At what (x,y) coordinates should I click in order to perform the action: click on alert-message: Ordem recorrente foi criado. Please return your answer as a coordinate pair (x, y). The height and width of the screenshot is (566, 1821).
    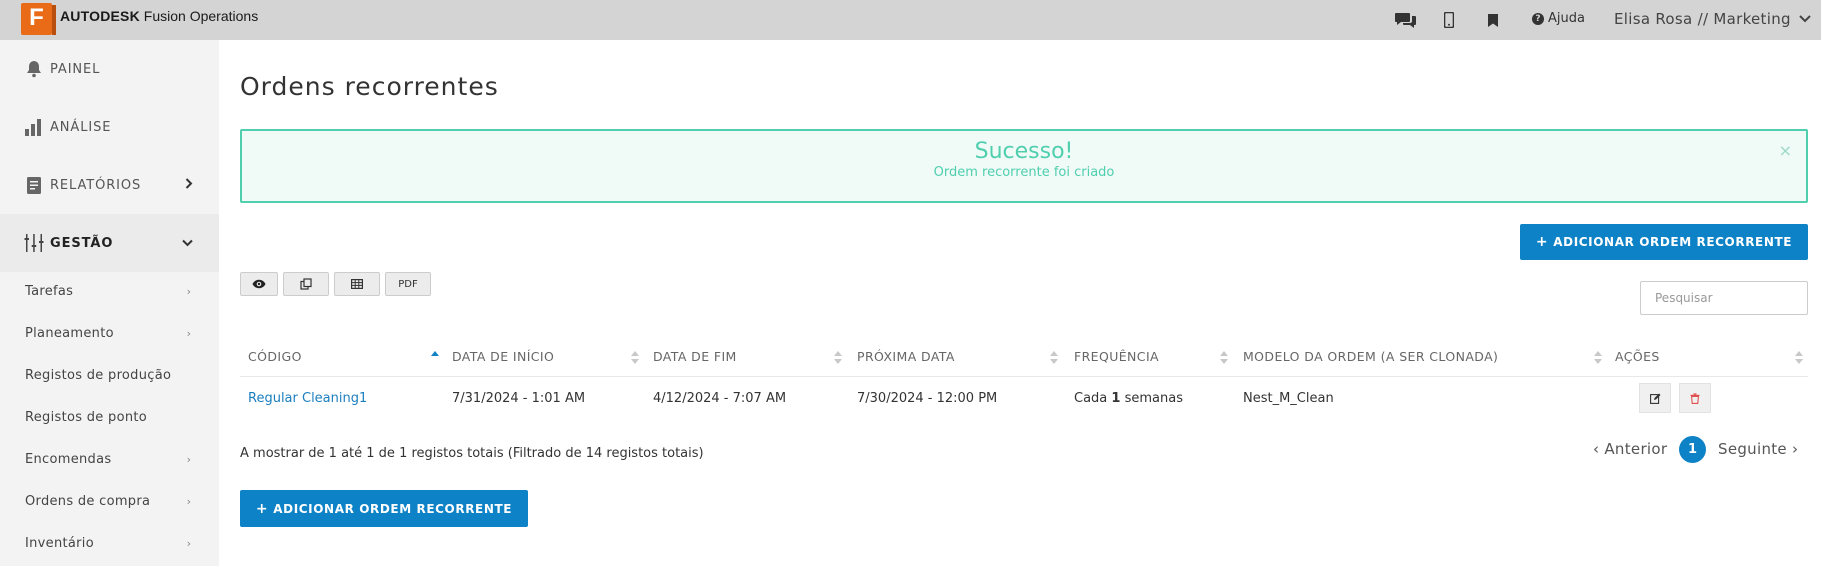
    Looking at the image, I should click on (1024, 172).